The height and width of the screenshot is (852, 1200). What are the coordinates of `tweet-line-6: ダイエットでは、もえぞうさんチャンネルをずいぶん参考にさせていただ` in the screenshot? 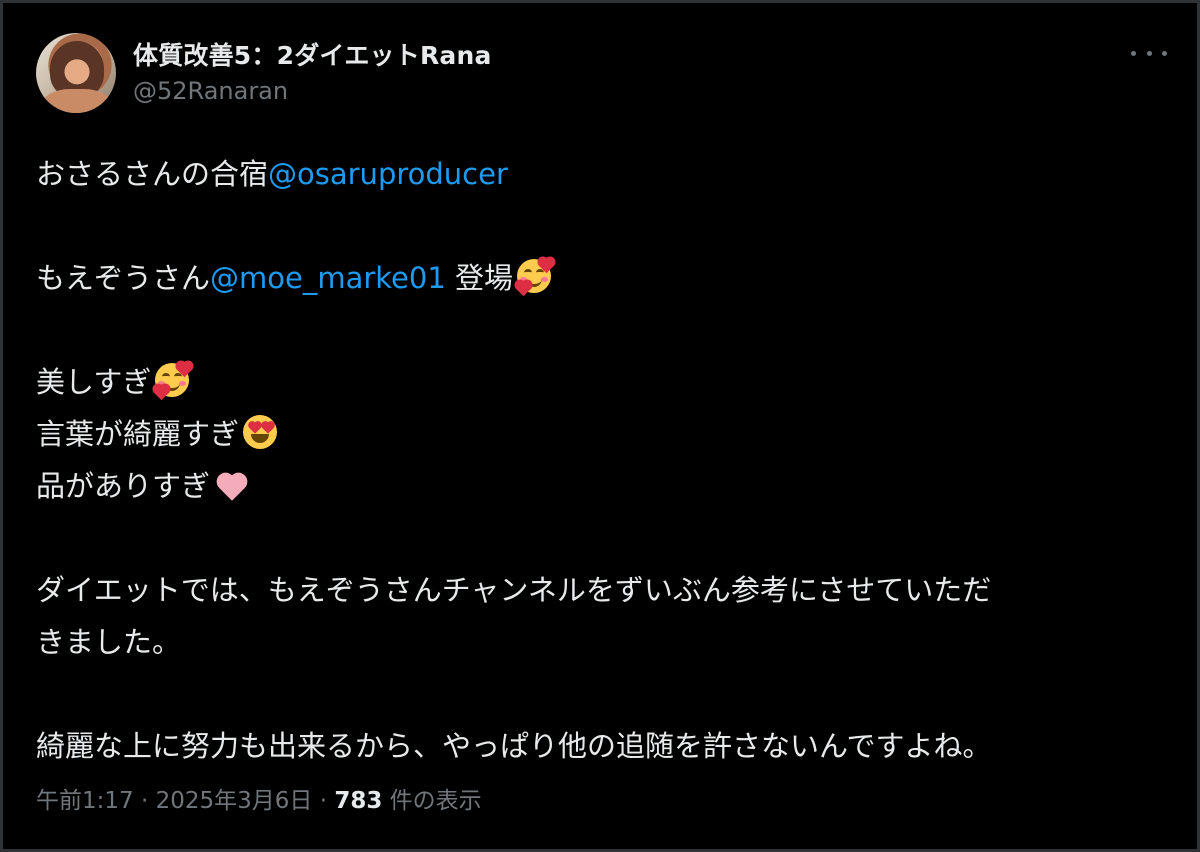 It's located at (606, 590).